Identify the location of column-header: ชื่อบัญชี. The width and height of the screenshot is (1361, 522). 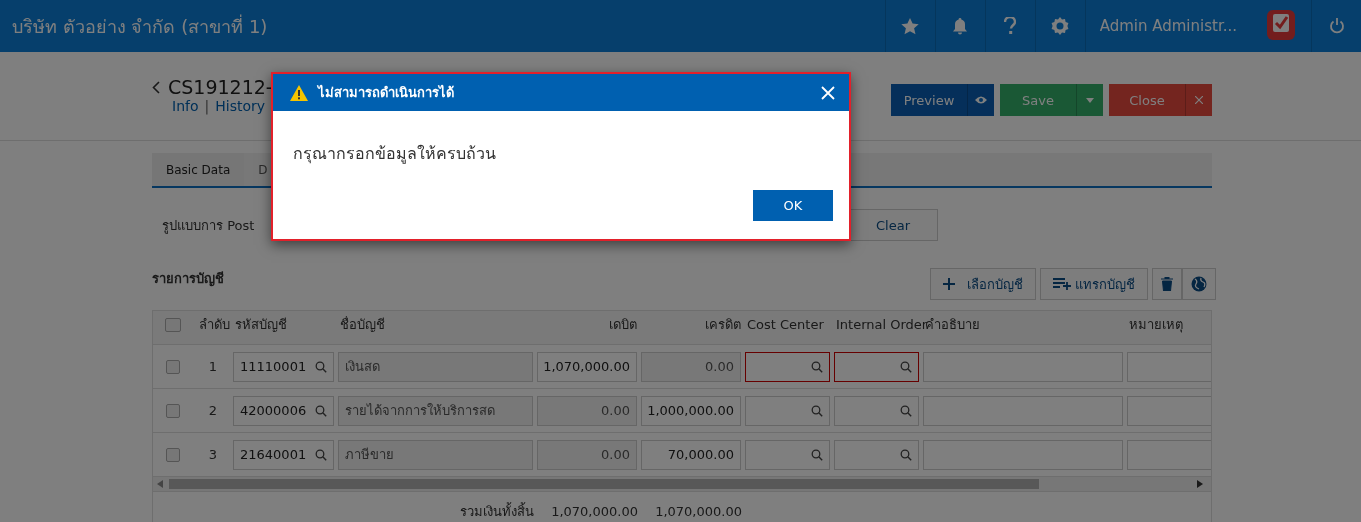
(362, 324).